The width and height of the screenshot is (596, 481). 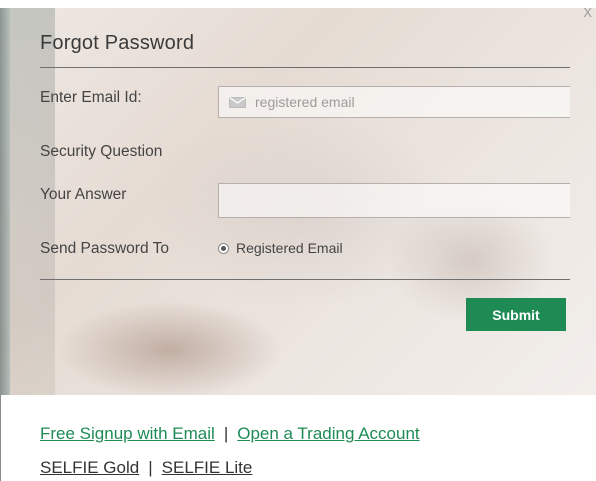 What do you see at coordinates (305, 279) in the screenshot?
I see `form-divider` at bounding box center [305, 279].